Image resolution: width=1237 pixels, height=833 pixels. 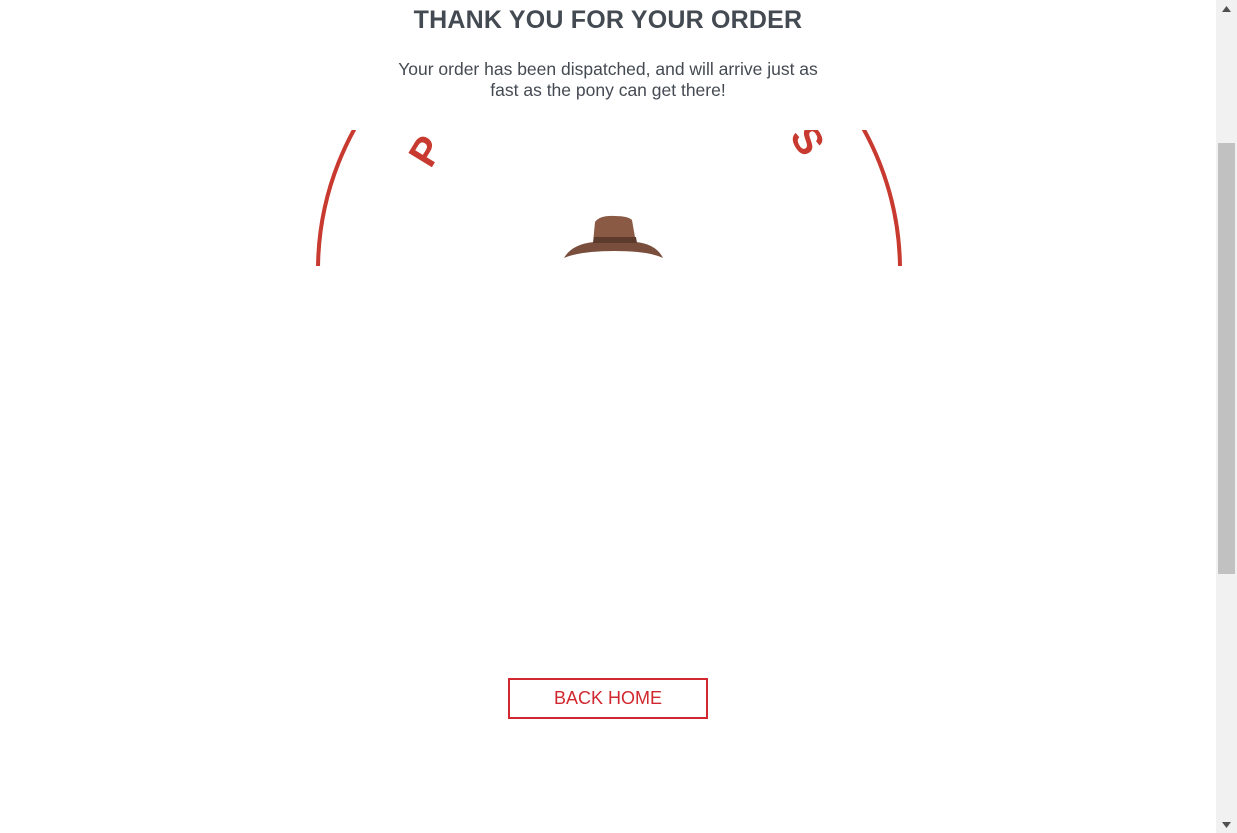 I want to click on pony-express-logo: PONY EXPRESS, so click(x=610, y=198).